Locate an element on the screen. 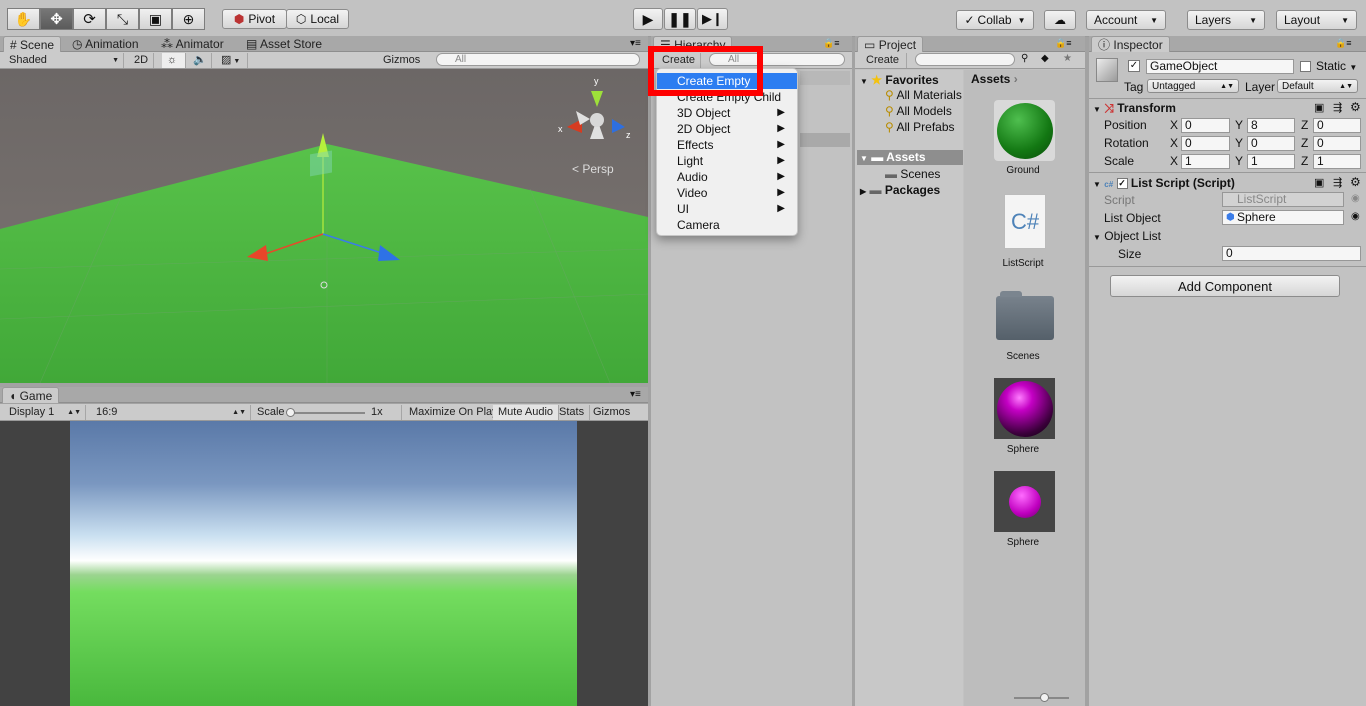 The width and height of the screenshot is (1366, 706). scene-search-input: All is located at coordinates (538, 59).